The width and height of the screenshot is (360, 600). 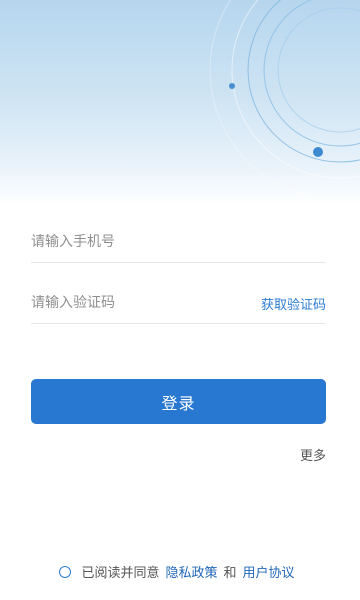 I want to click on more-link: 更多, so click(x=313, y=454).